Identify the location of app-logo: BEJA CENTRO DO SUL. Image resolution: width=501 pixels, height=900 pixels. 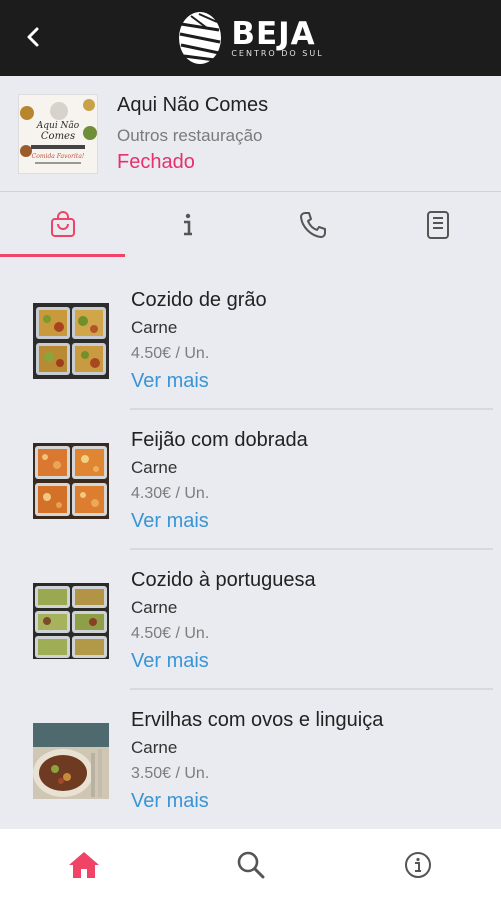
(250, 38).